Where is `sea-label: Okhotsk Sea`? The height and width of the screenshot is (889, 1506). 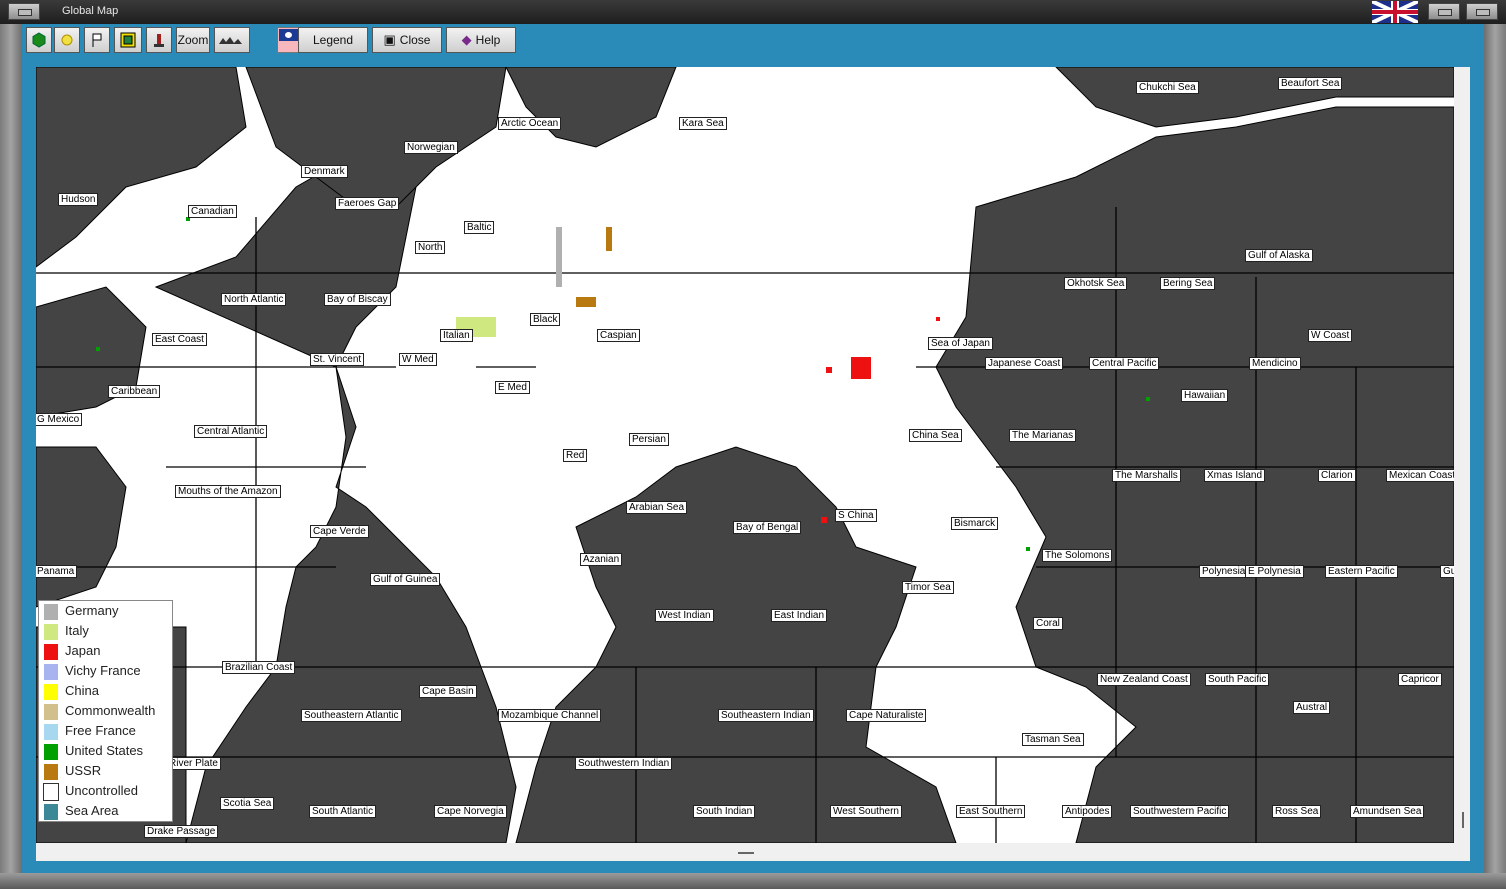 sea-label: Okhotsk Sea is located at coordinates (1096, 283).